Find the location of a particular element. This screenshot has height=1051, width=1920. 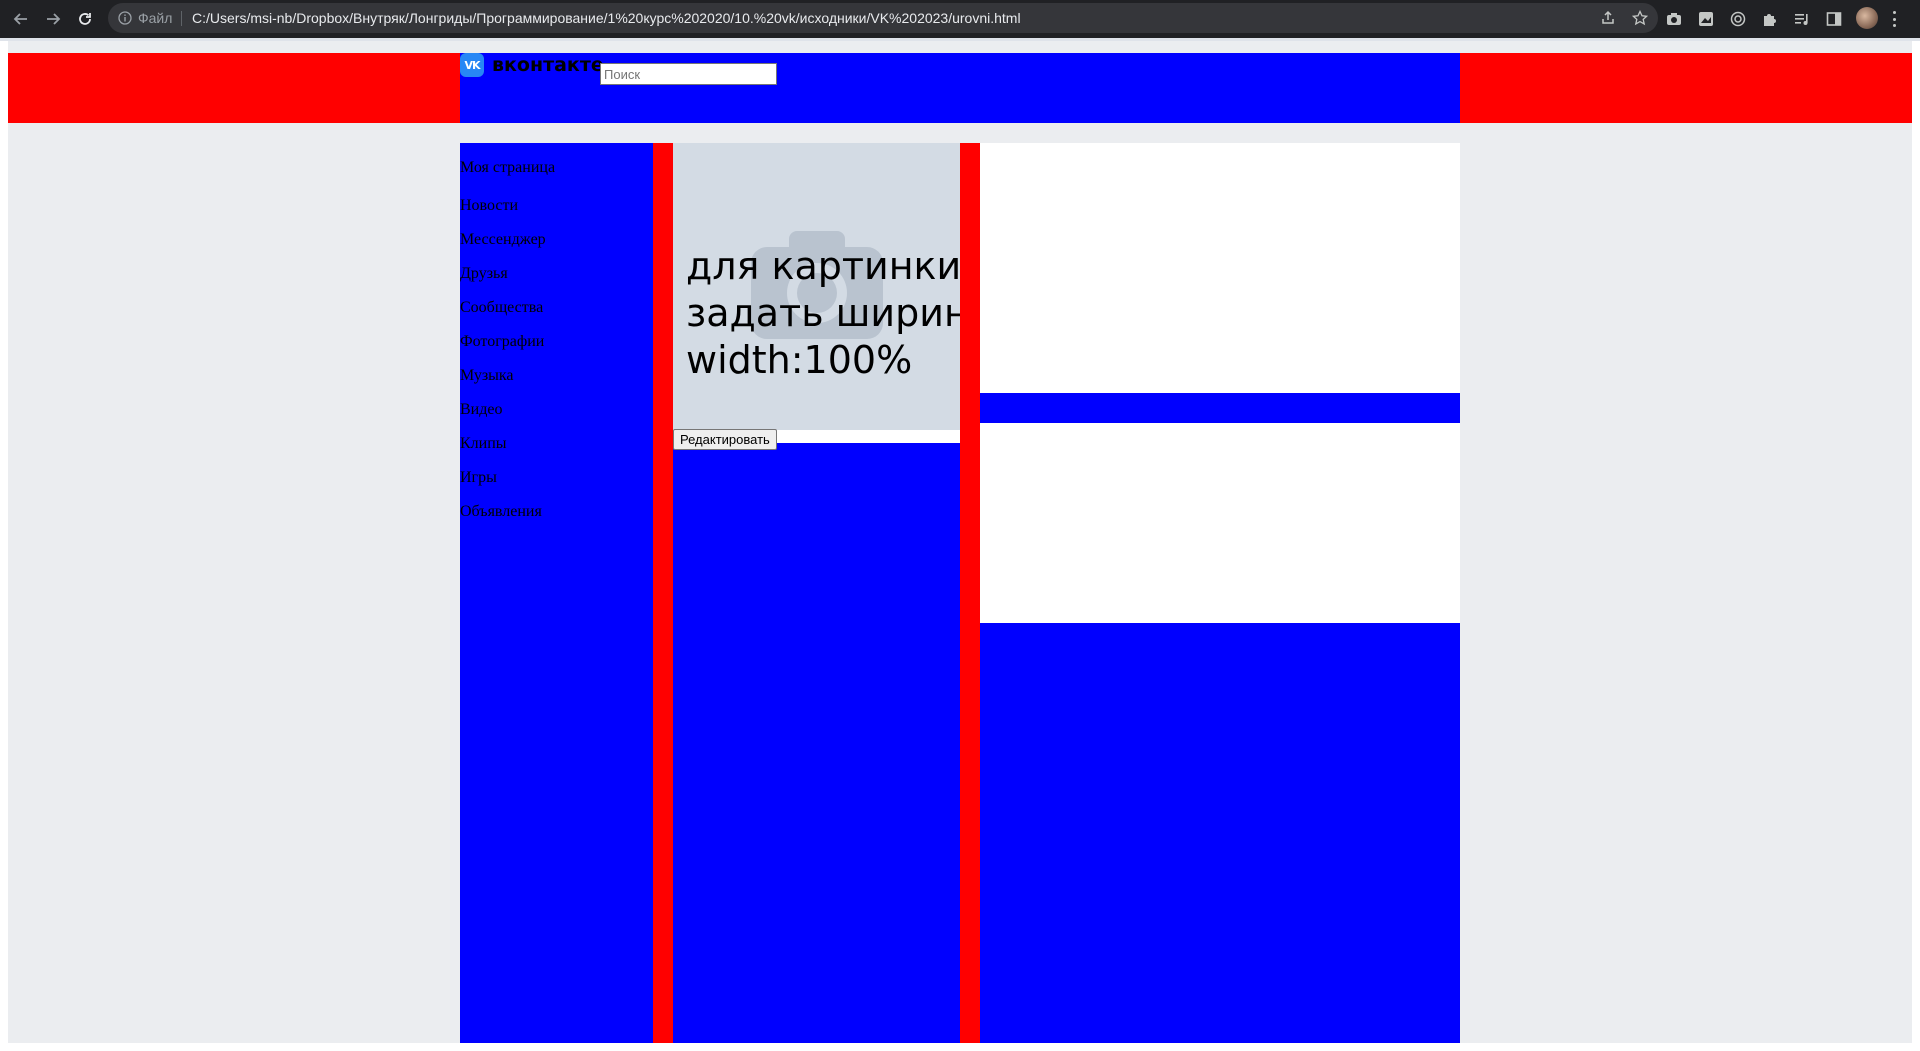

photo-caption-line: width:100% is located at coordinates (799, 360).